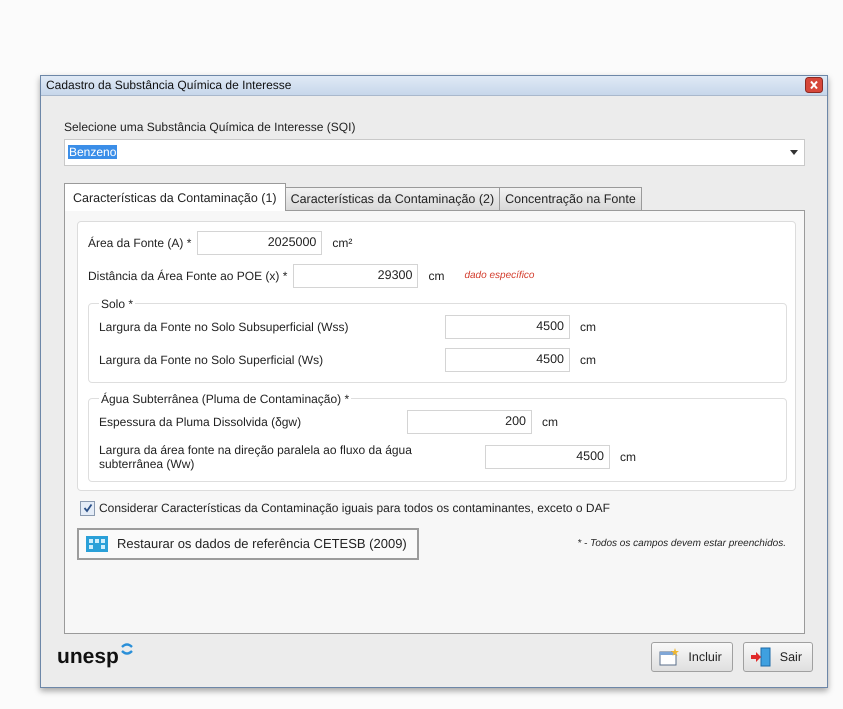 Image resolution: width=843 pixels, height=709 pixels. What do you see at coordinates (355, 276) in the screenshot?
I see `number-field: 29300` at bounding box center [355, 276].